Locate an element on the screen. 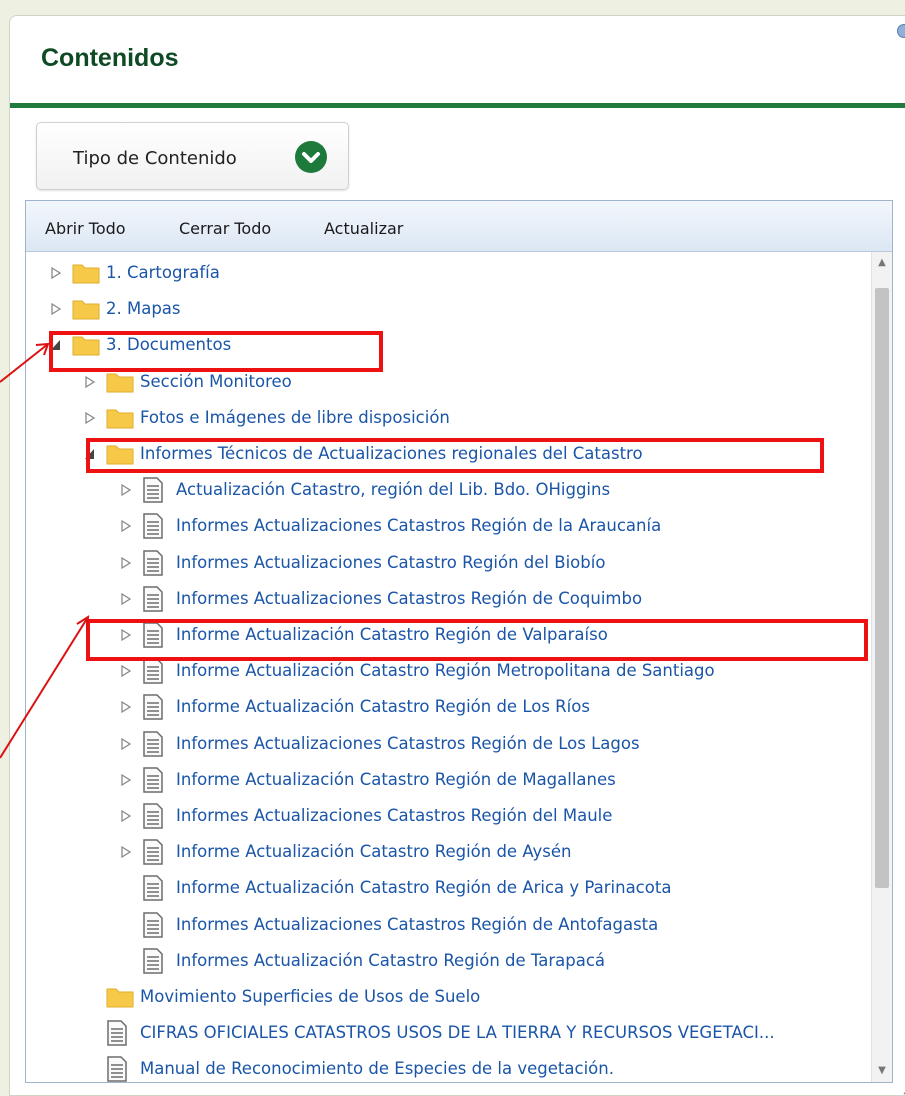 Image resolution: width=905 pixels, height=1096 pixels. vertical-scrollbar: ▲ ▼ is located at coordinates (881, 667).